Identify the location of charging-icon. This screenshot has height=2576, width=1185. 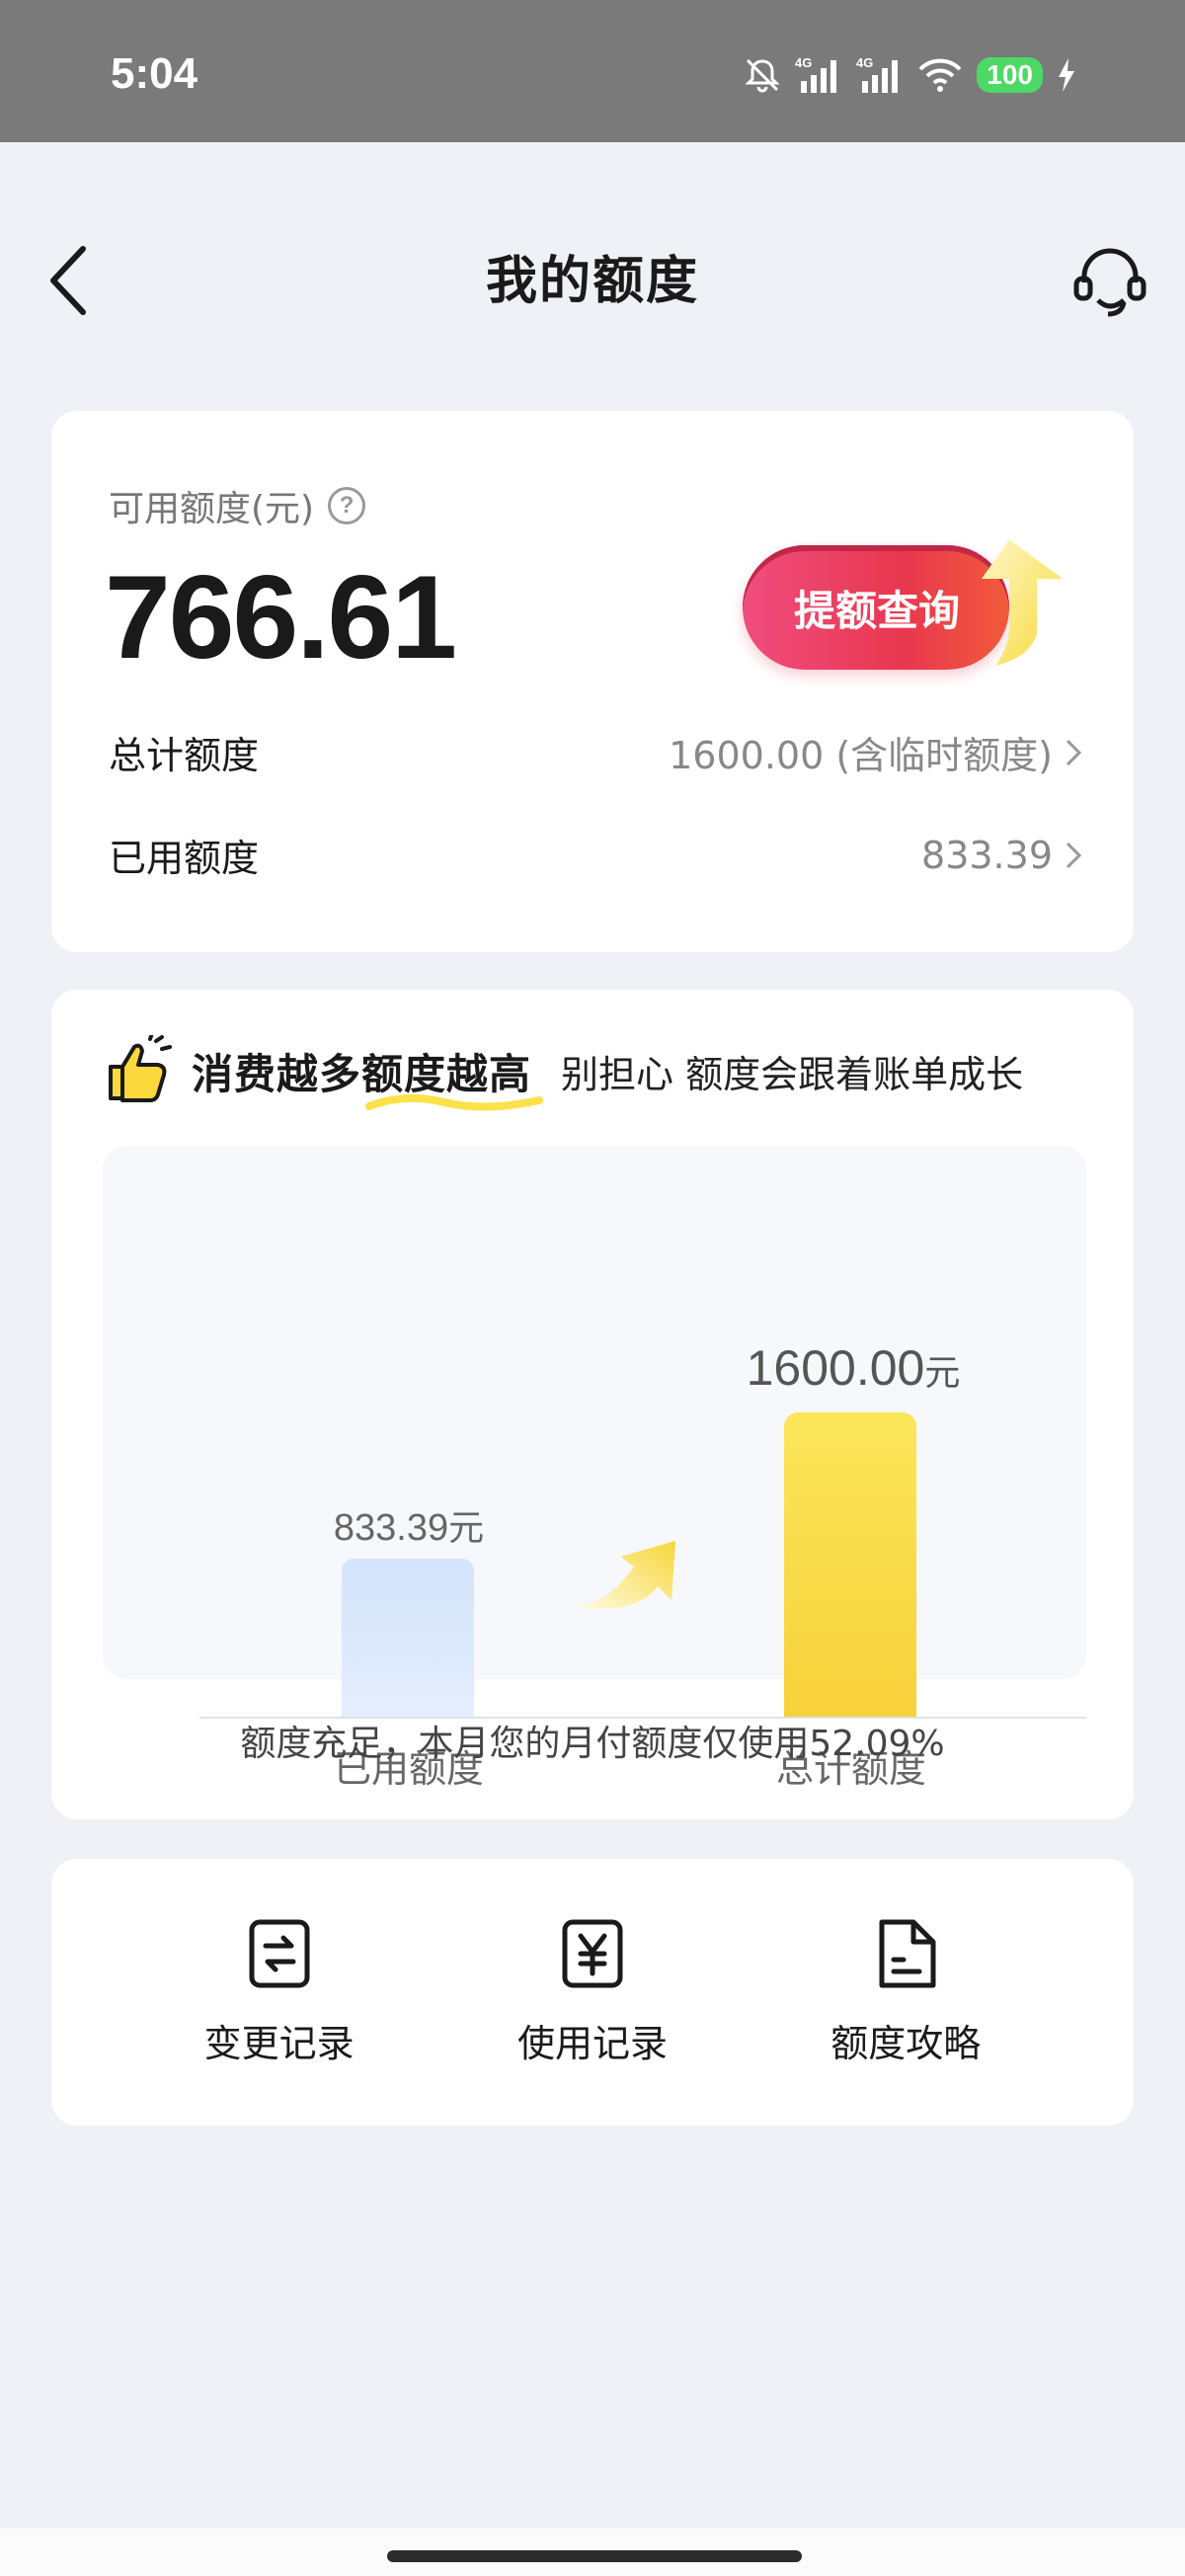
(1066, 75).